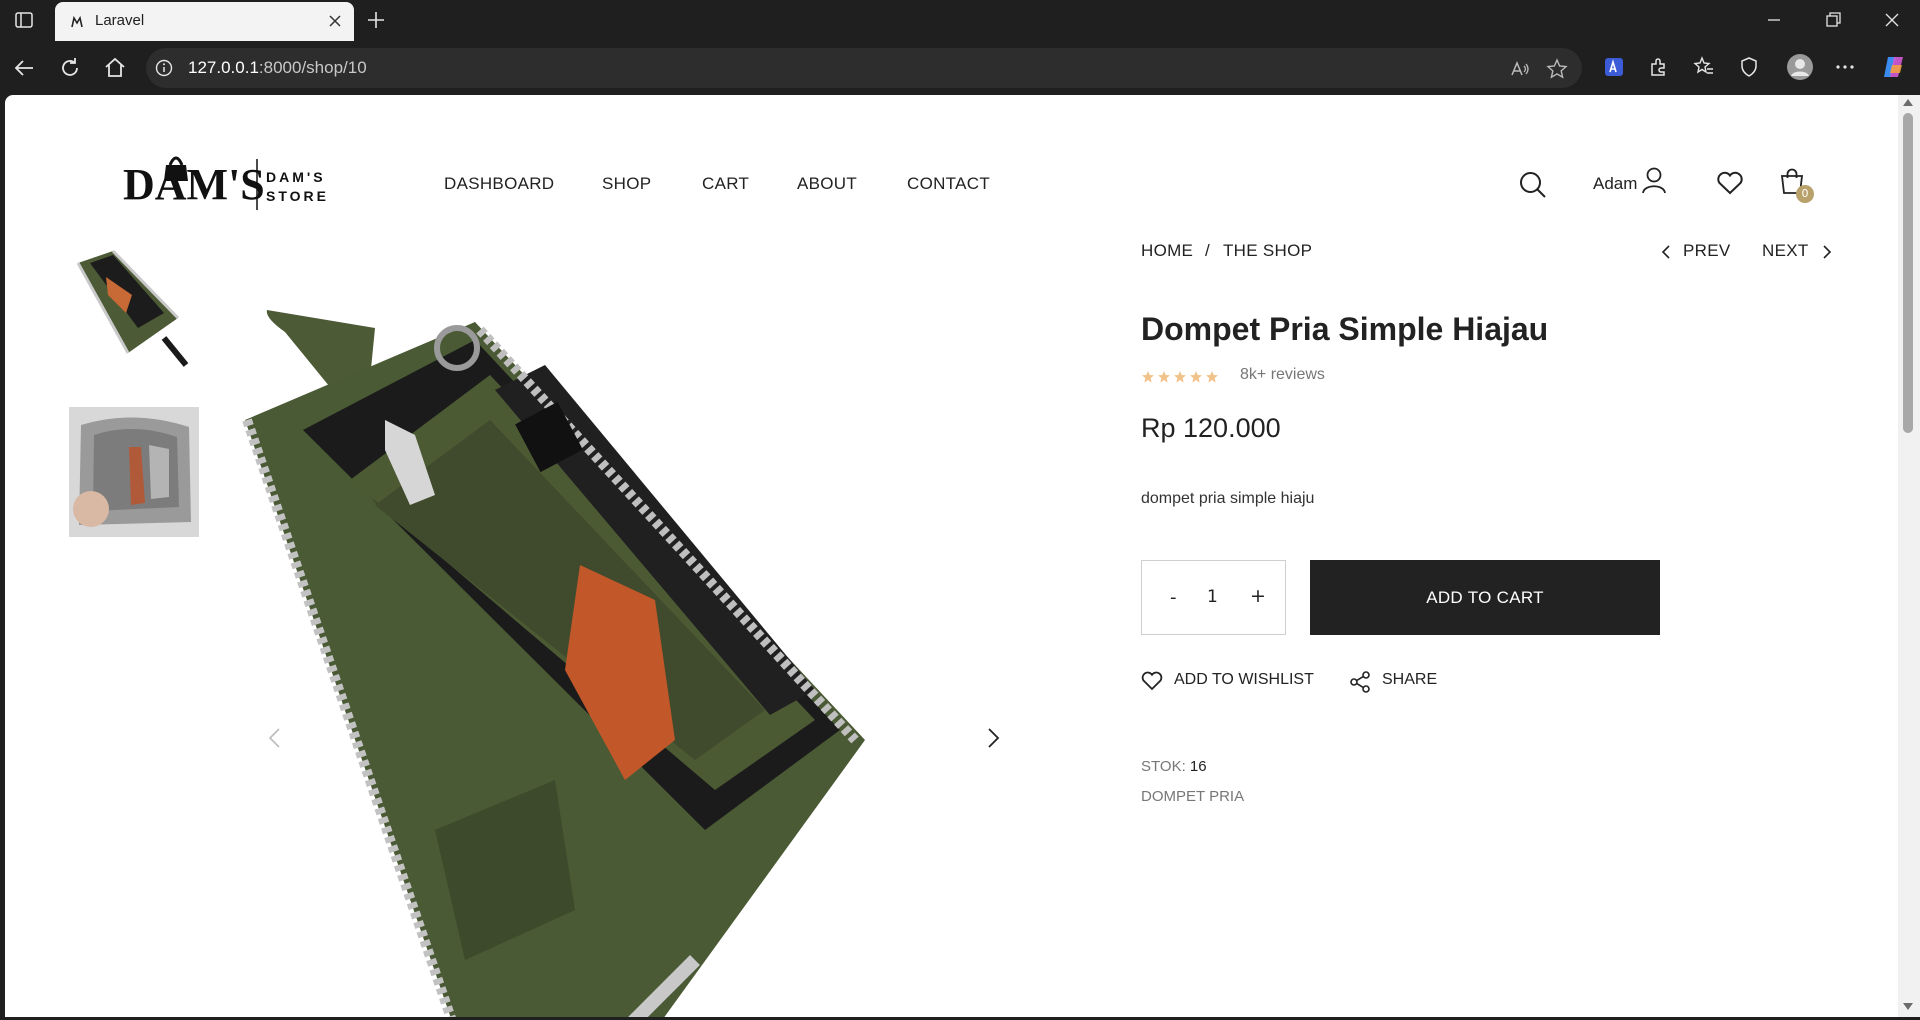 Image resolution: width=1920 pixels, height=1020 pixels. I want to click on slider-prev-arrow-icon, so click(275, 738).